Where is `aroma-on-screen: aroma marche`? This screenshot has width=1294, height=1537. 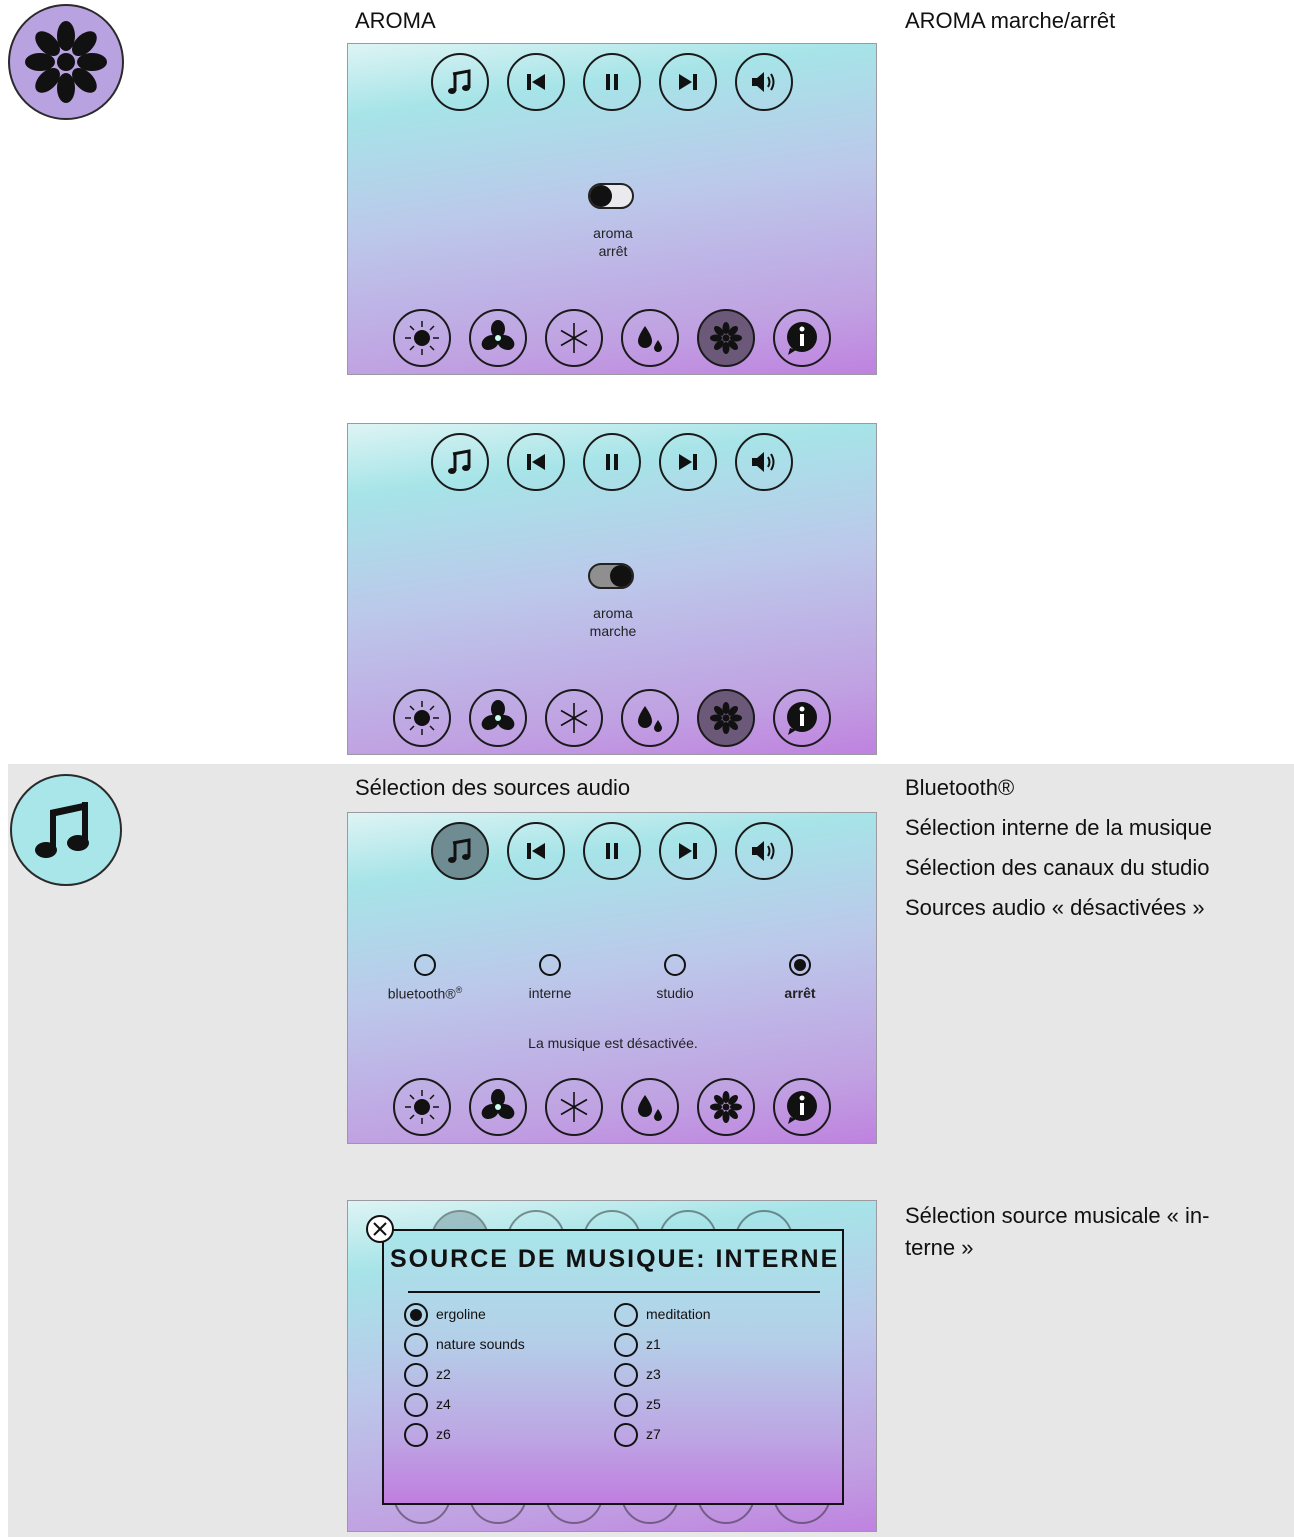 aroma-on-screen: aroma marche is located at coordinates (612, 589).